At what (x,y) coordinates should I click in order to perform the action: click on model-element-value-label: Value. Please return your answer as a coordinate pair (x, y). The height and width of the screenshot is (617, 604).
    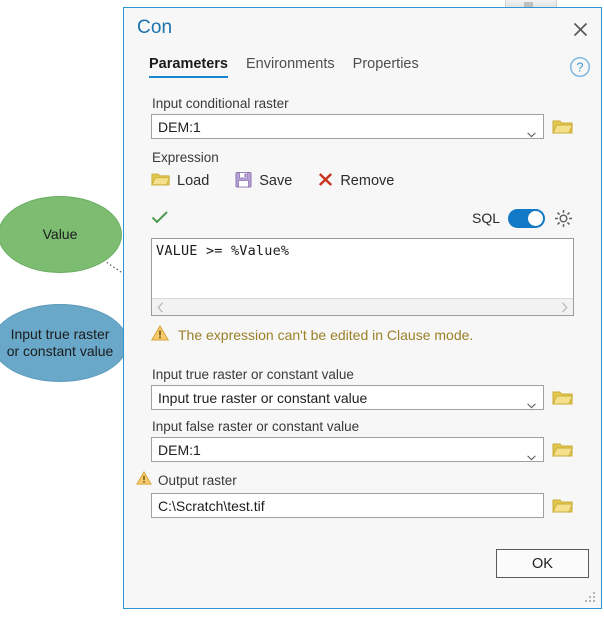
    Looking at the image, I should click on (60, 234).